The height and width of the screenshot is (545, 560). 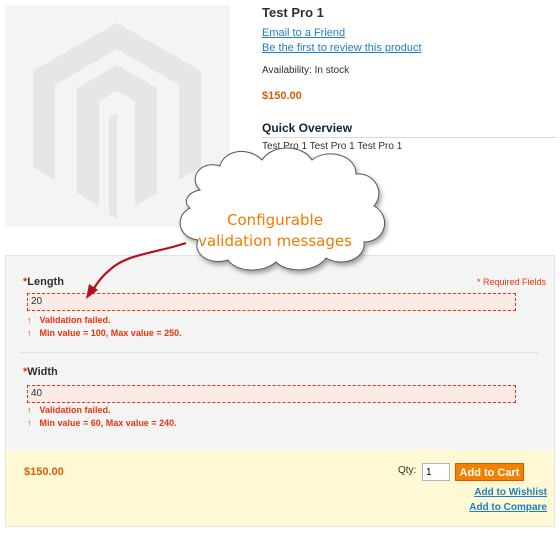 I want to click on quick-overview-divider, so click(x=409, y=137).